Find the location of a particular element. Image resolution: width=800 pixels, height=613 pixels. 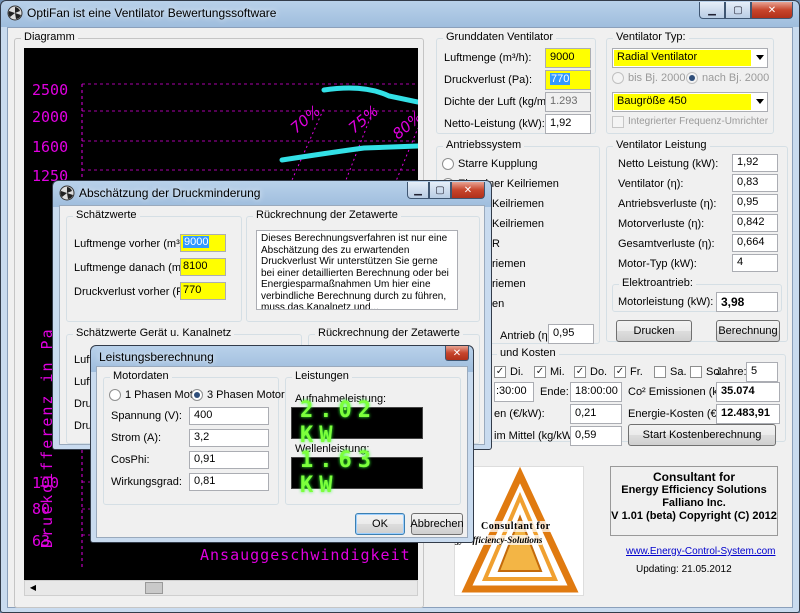

leistung-row-value: 0,664 is located at coordinates (755, 243).